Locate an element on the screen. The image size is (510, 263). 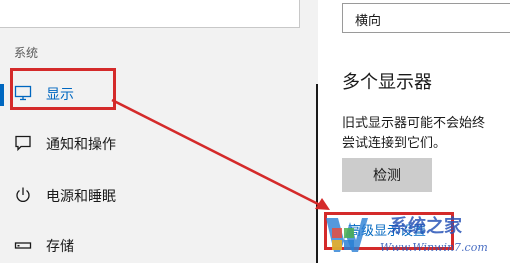
watermark: 系统之家 Www.Winwin7.com is located at coordinates (415, 235).